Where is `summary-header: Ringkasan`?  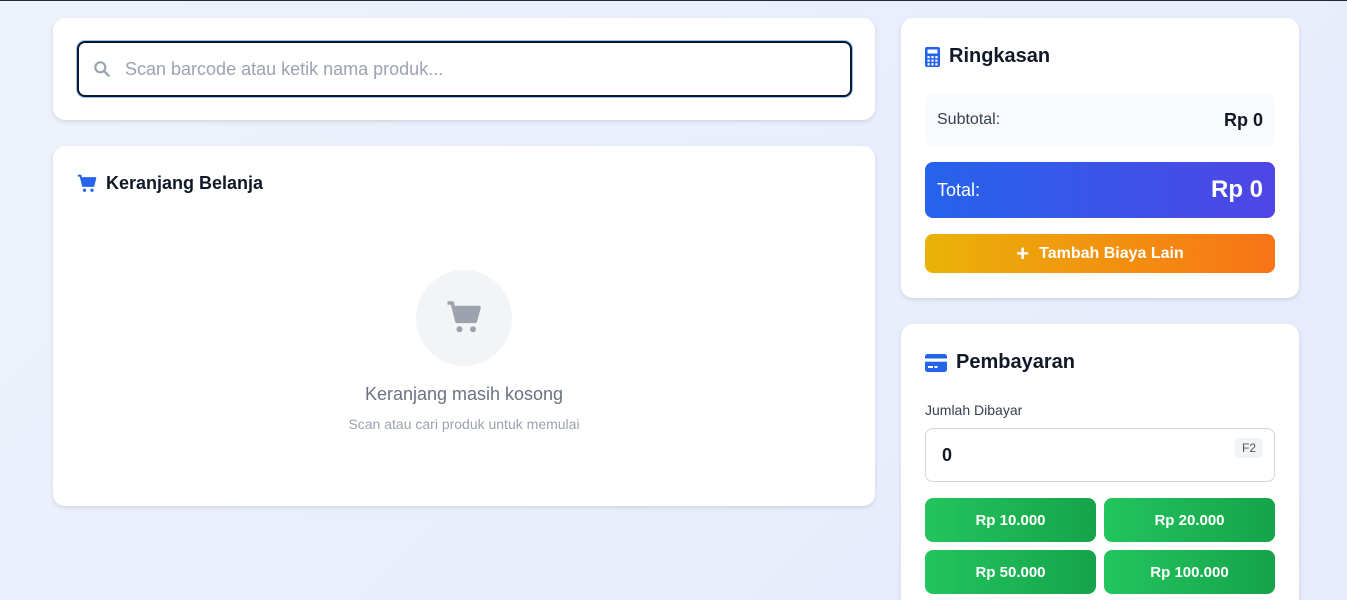
summary-header: Ringkasan is located at coordinates (987, 56).